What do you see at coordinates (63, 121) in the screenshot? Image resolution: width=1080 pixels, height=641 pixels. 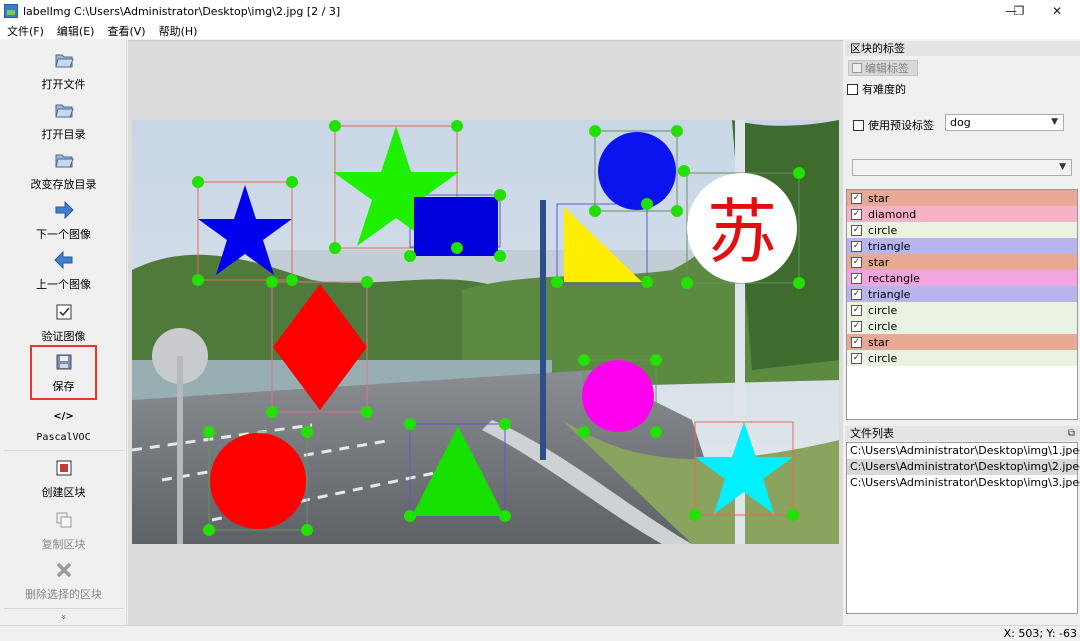 I see `open-dir-button: 打开目录` at bounding box center [63, 121].